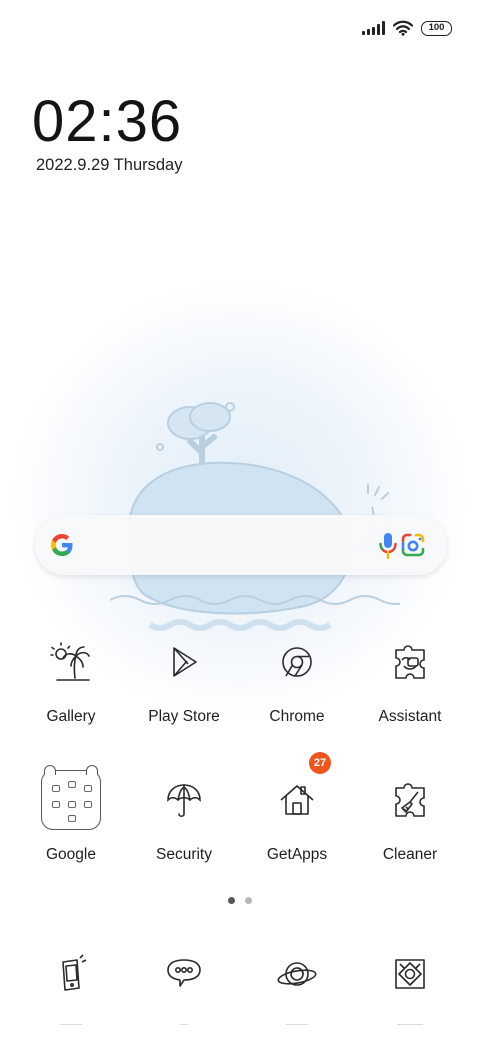 The width and height of the screenshot is (480, 1040). I want to click on status-bar: 100, so click(407, 28).